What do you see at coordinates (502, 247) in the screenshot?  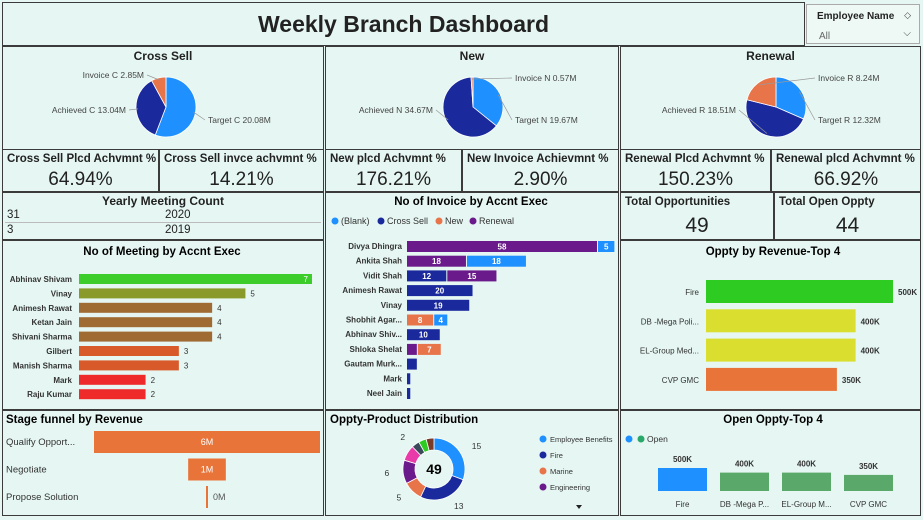 I see `bar-value-label: 58` at bounding box center [502, 247].